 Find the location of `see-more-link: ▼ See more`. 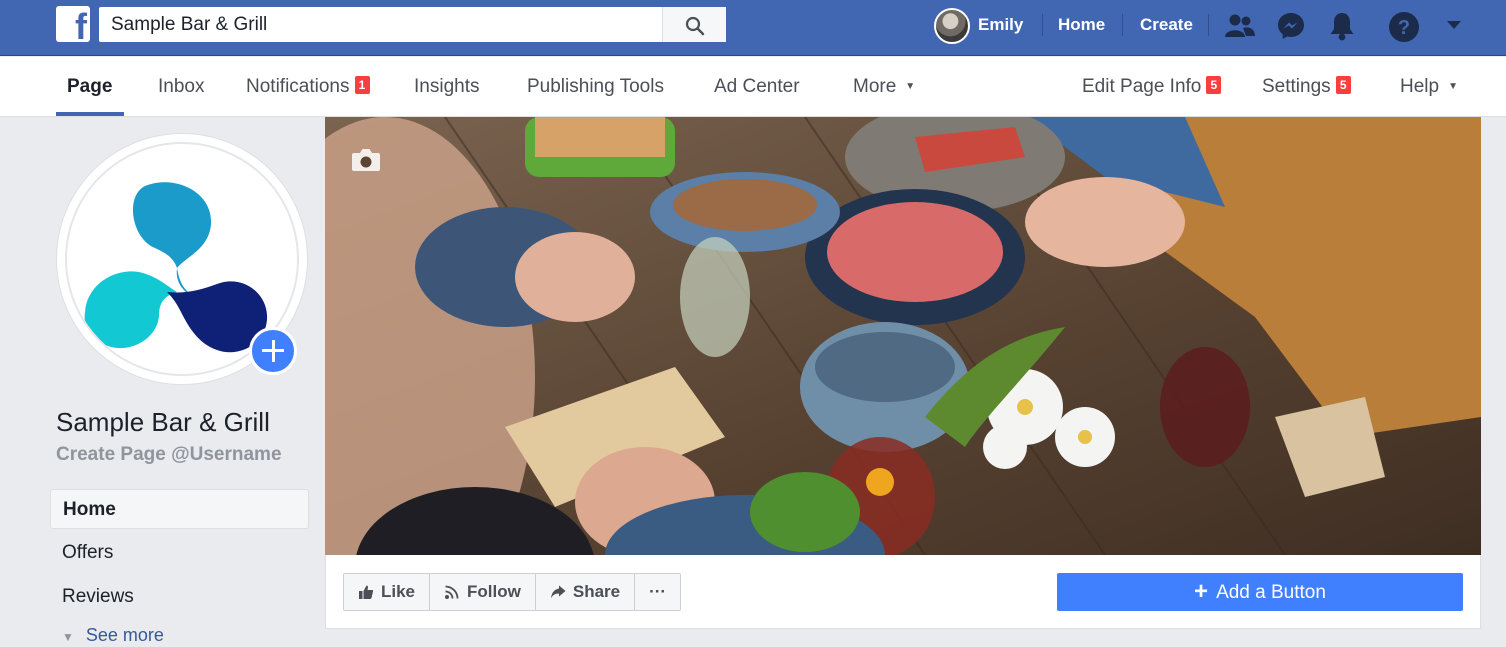

see-more-link: ▼ See more is located at coordinates (113, 635).